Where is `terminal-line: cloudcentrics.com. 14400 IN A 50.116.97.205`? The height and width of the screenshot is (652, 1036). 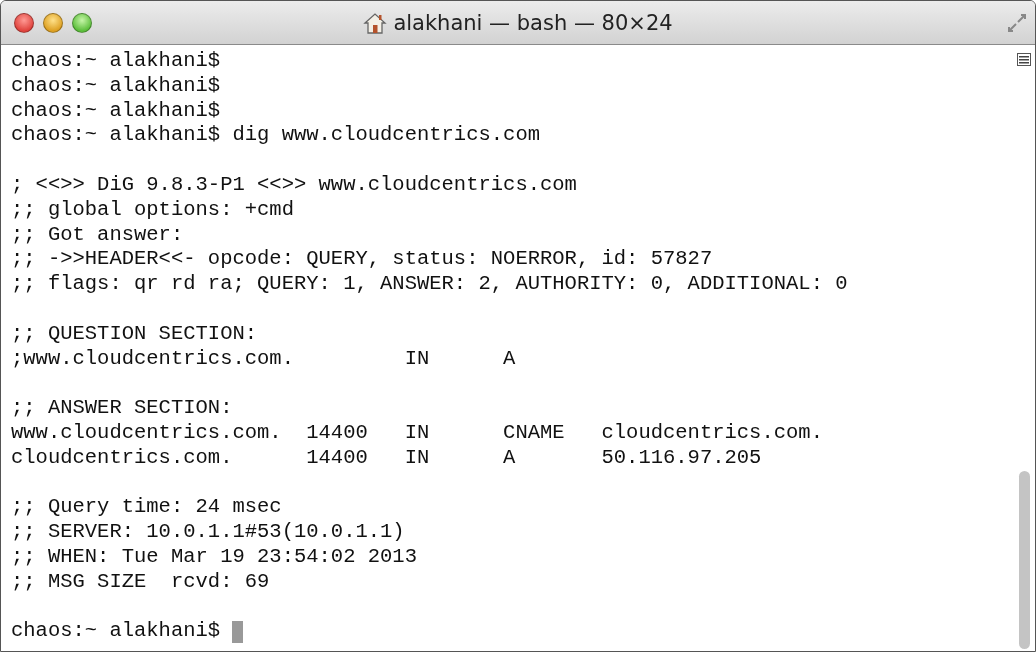 terminal-line: cloudcentrics.com. 14400 IN A 50.116.97.205 is located at coordinates (387, 458).